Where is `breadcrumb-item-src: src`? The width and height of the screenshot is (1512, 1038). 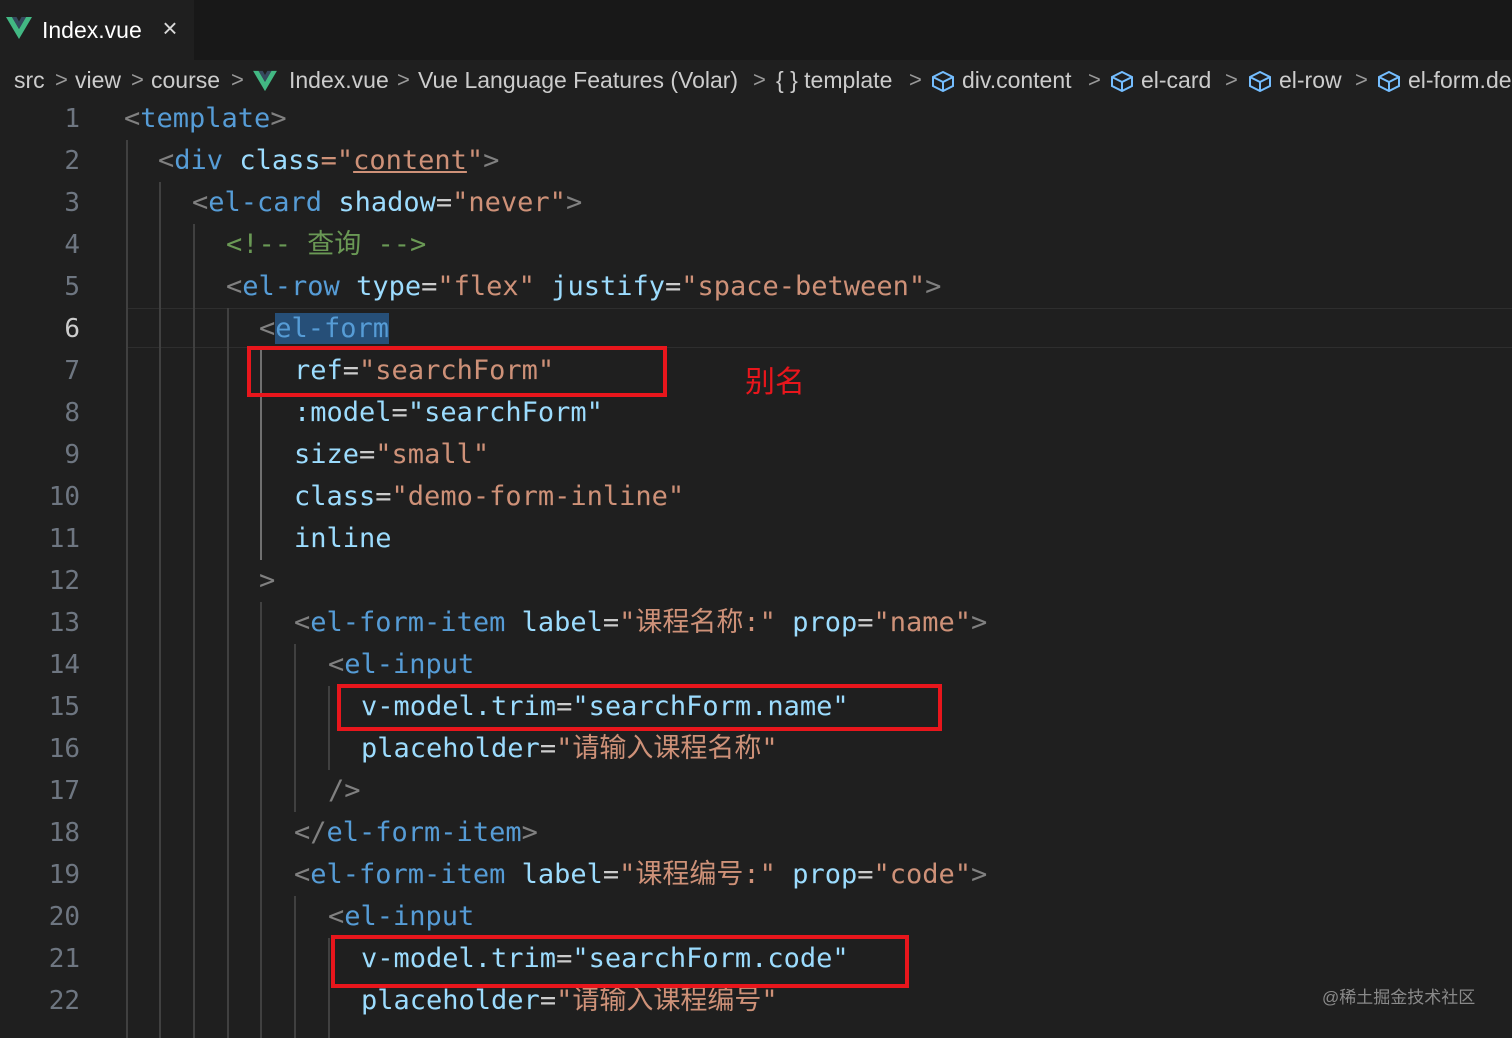
breadcrumb-item-src: src is located at coordinates (29, 80).